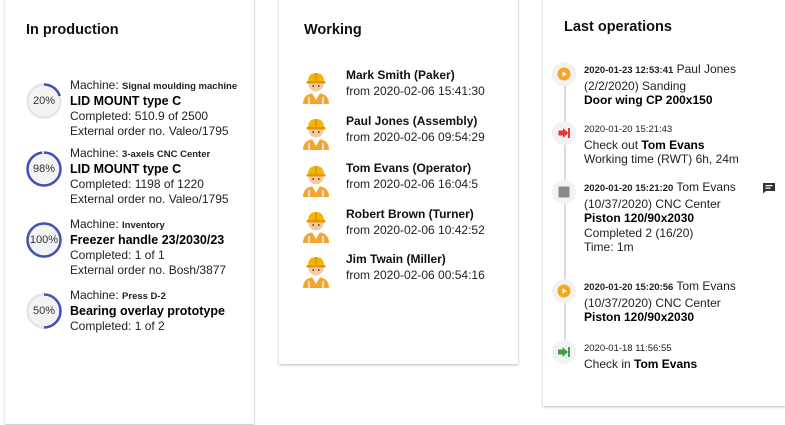 Image resolution: width=785 pixels, height=425 pixels. I want to click on operation-timestamp: 2020-01-18 11:56:55, so click(628, 348).